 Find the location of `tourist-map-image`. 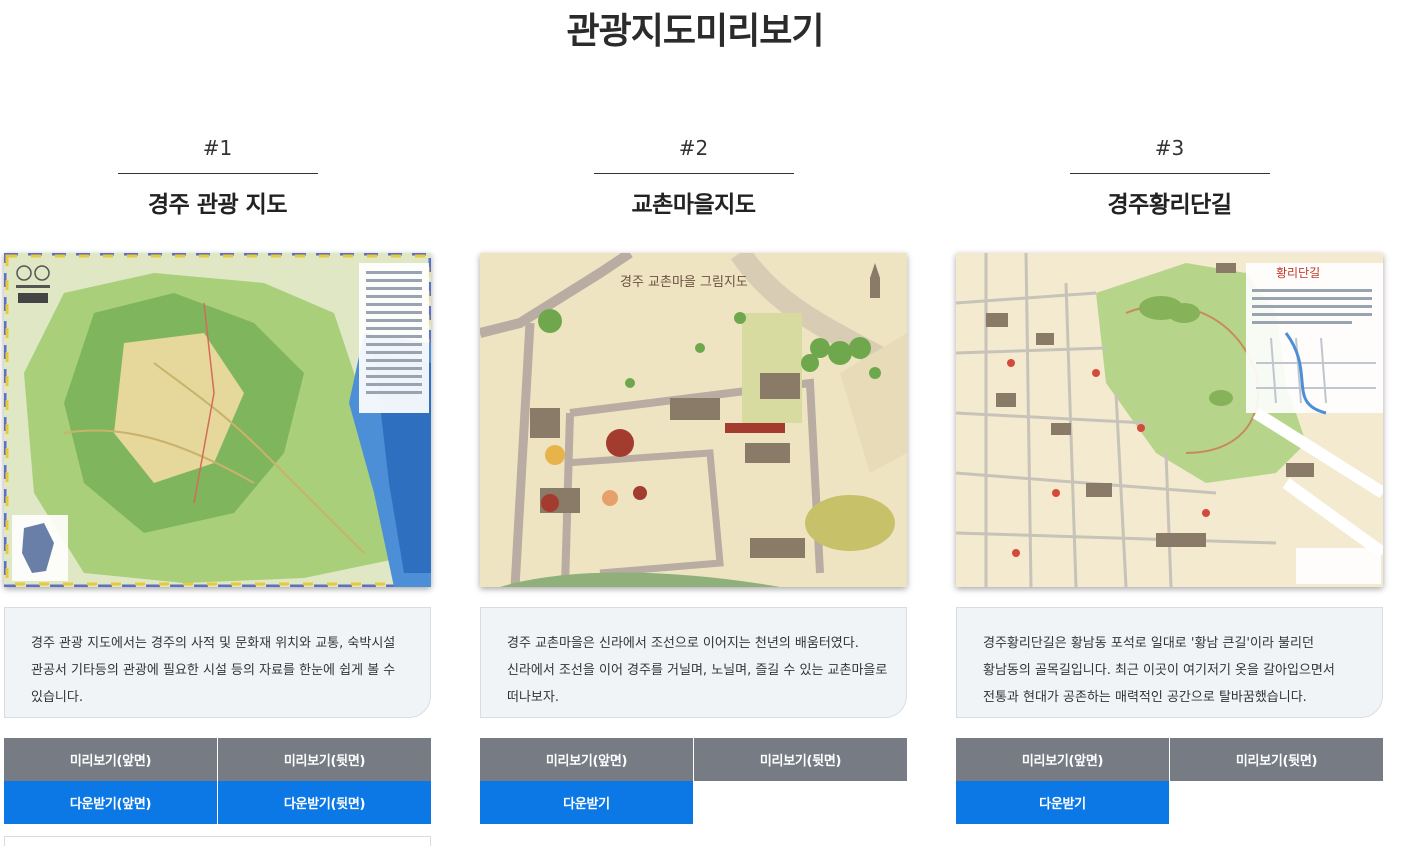

tourist-map-image is located at coordinates (217, 420).